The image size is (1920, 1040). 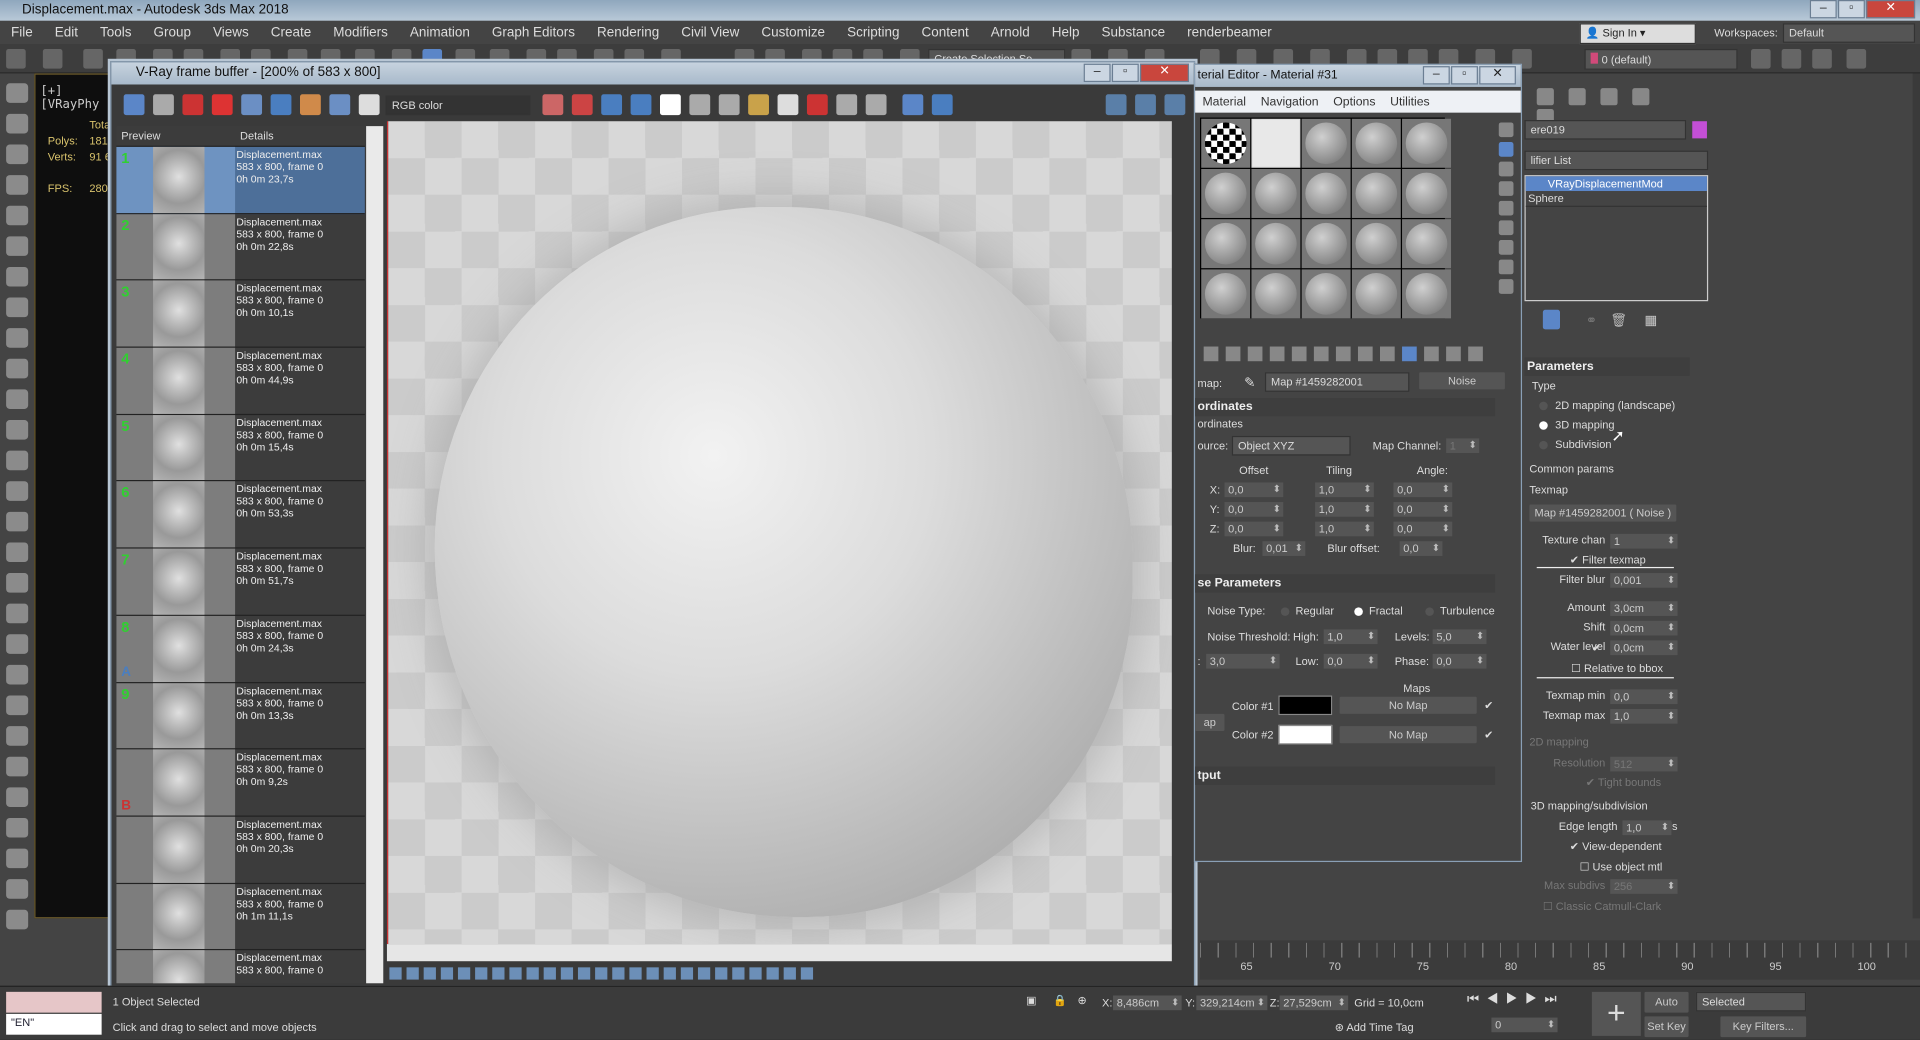 What do you see at coordinates (1464, 75) in the screenshot?
I see `me-maximize-button: ▫` at bounding box center [1464, 75].